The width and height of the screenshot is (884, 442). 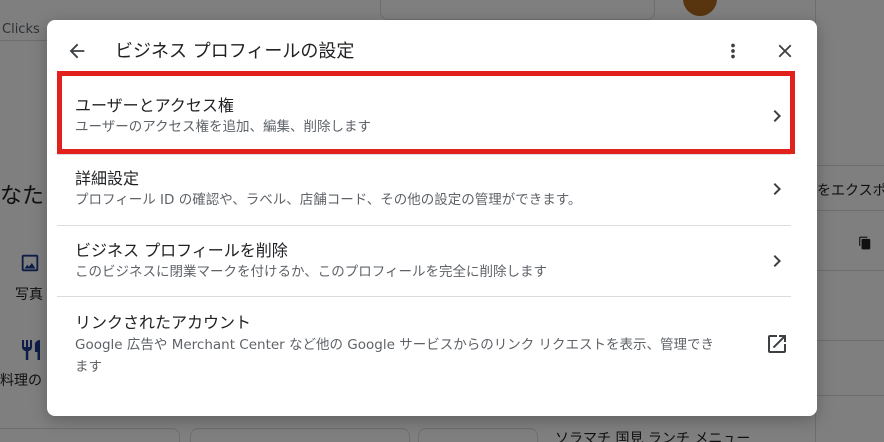 What do you see at coordinates (777, 344) in the screenshot?
I see `open-in-new-icon` at bounding box center [777, 344].